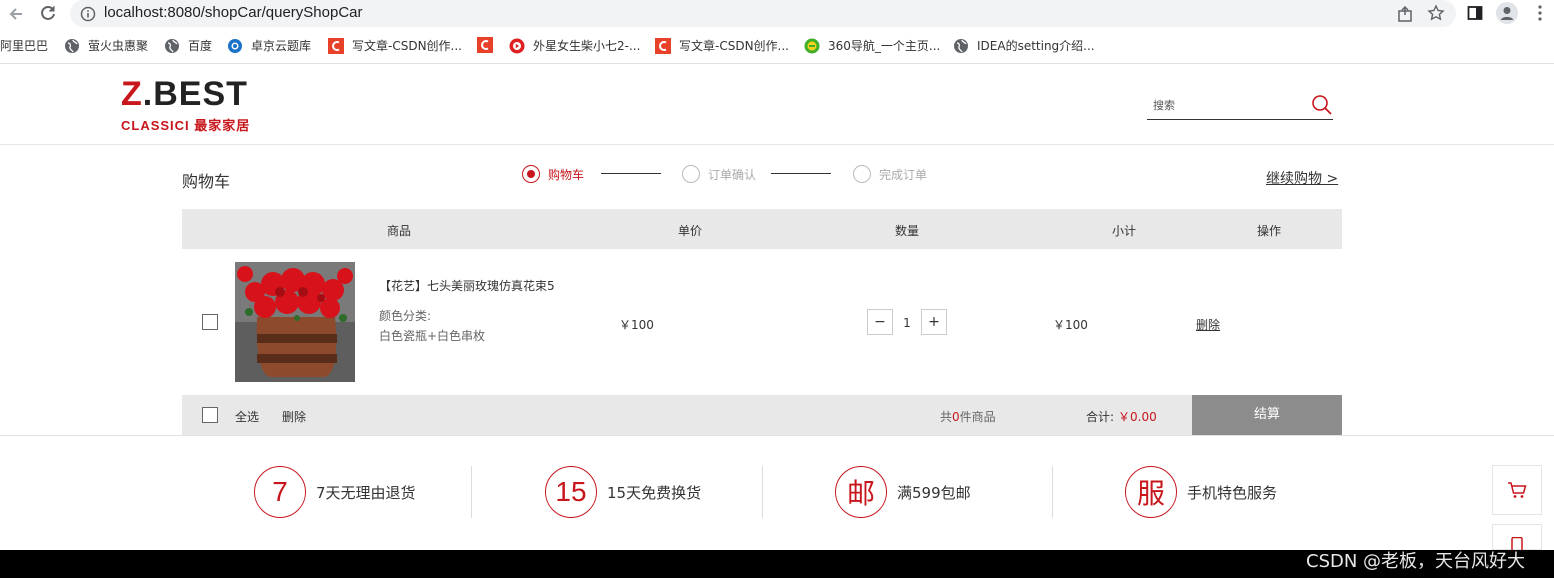  I want to click on search-input, so click(1228, 106).